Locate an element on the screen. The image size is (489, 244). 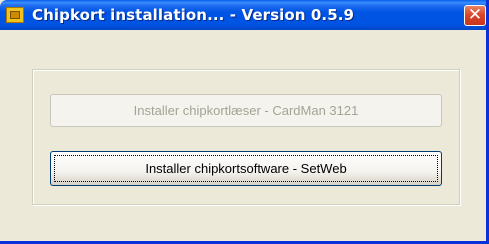
install-software-label: Installer chipkortsoftware - SetWeb is located at coordinates (246, 168).